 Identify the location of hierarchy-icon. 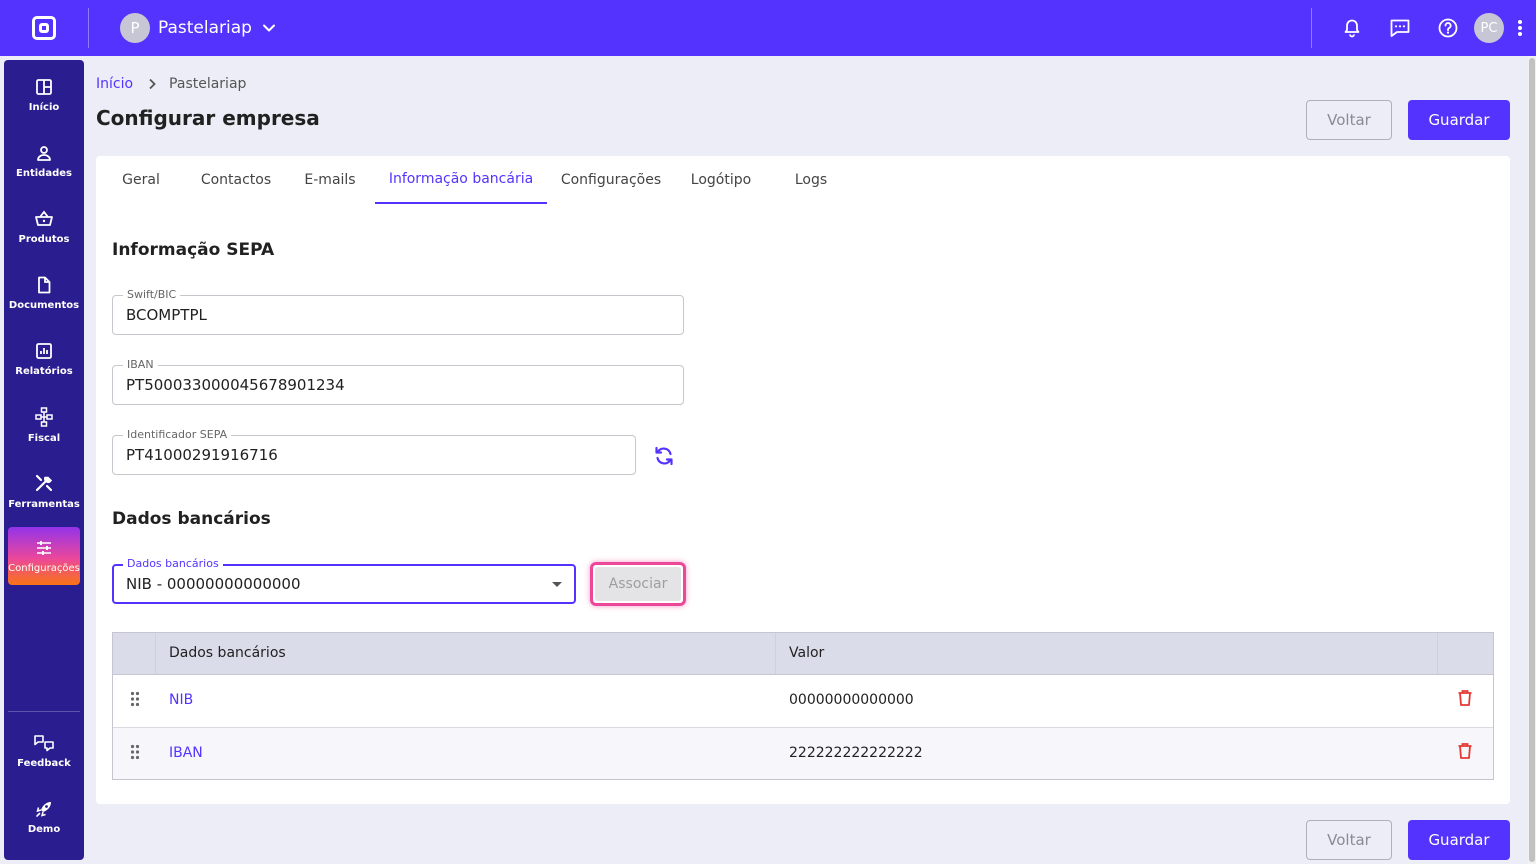
(44, 416).